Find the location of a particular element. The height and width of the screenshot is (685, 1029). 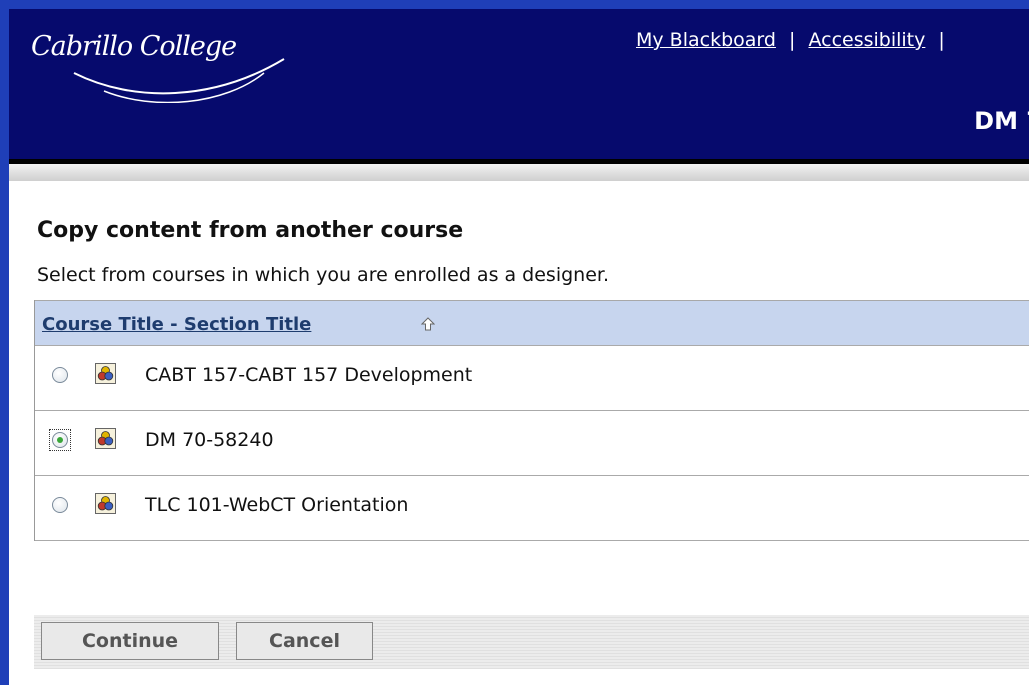

course-radio-button-selected is located at coordinates (60, 440).